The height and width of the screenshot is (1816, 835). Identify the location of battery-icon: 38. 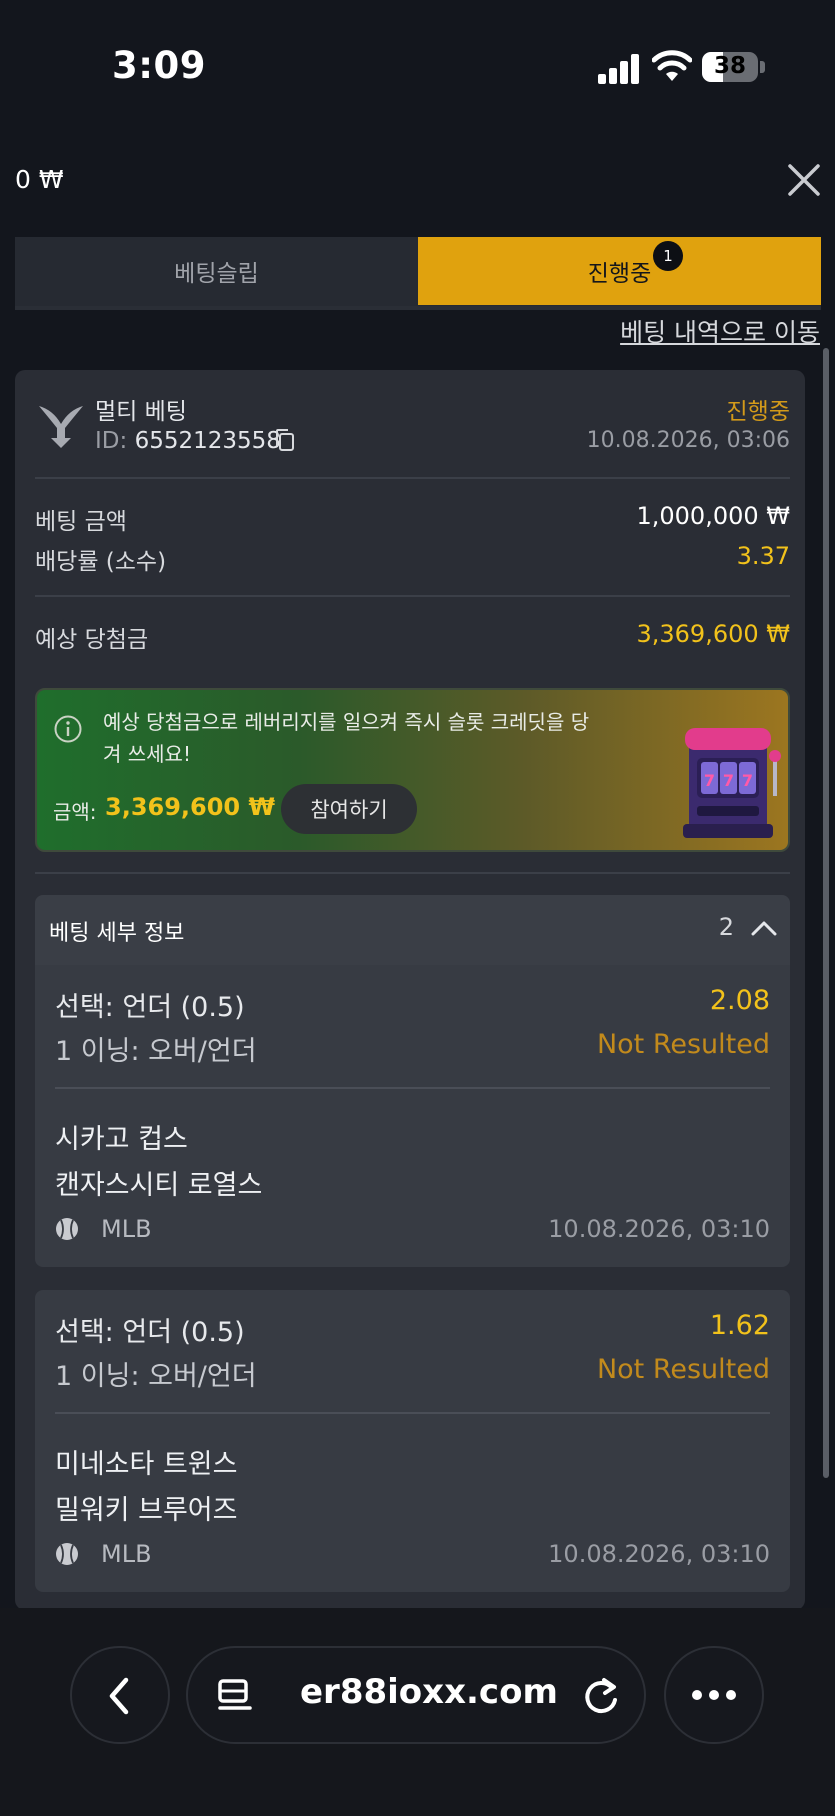
(730, 67).